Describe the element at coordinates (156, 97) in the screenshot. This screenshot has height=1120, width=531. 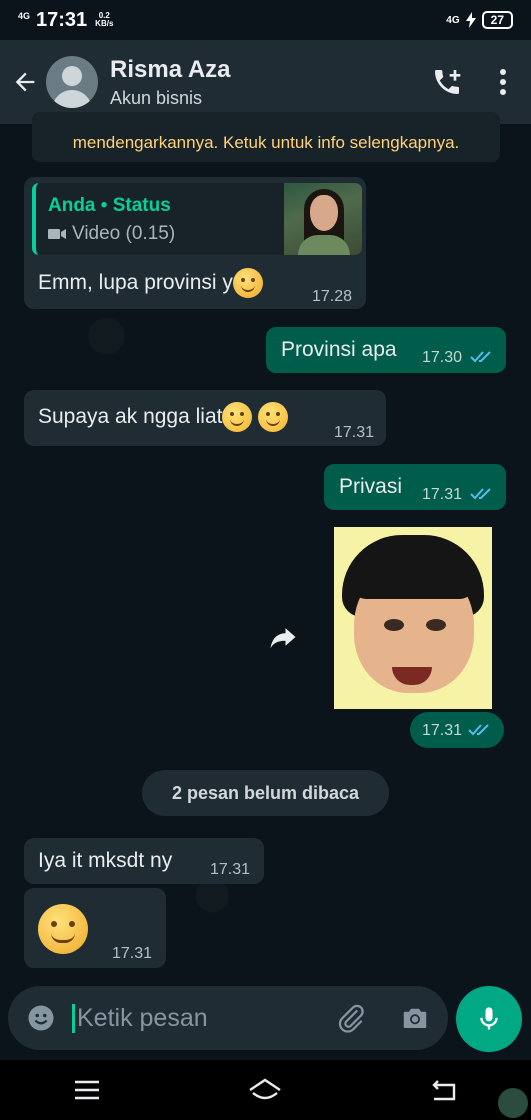
I see `contact-subtitle: Akun bisnis` at that location.